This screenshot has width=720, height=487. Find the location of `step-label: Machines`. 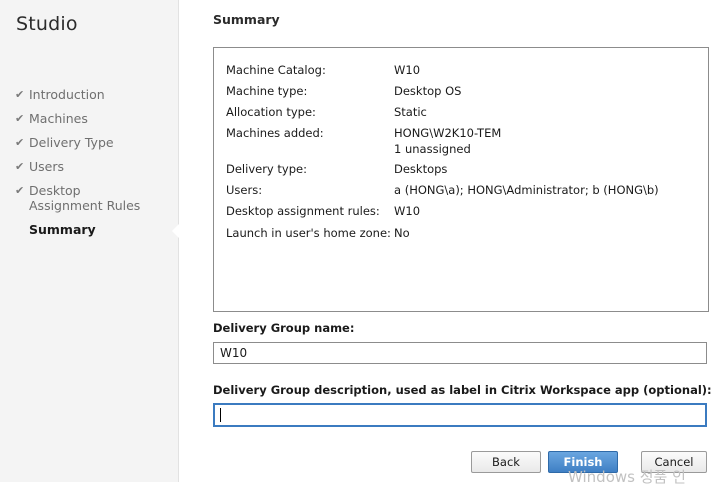

step-label: Machines is located at coordinates (58, 118).